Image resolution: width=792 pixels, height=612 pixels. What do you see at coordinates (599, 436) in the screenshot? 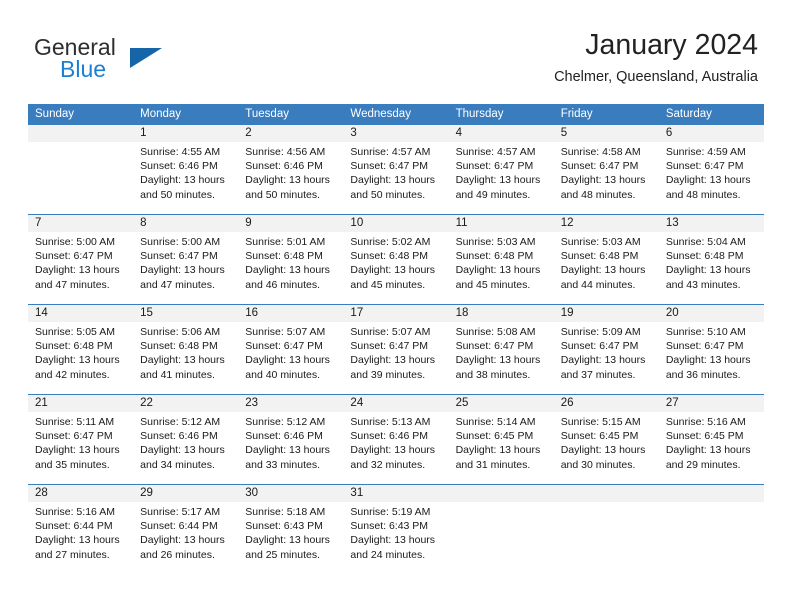
I see `sunset-text: Sunset: 6:45 PM` at bounding box center [599, 436].